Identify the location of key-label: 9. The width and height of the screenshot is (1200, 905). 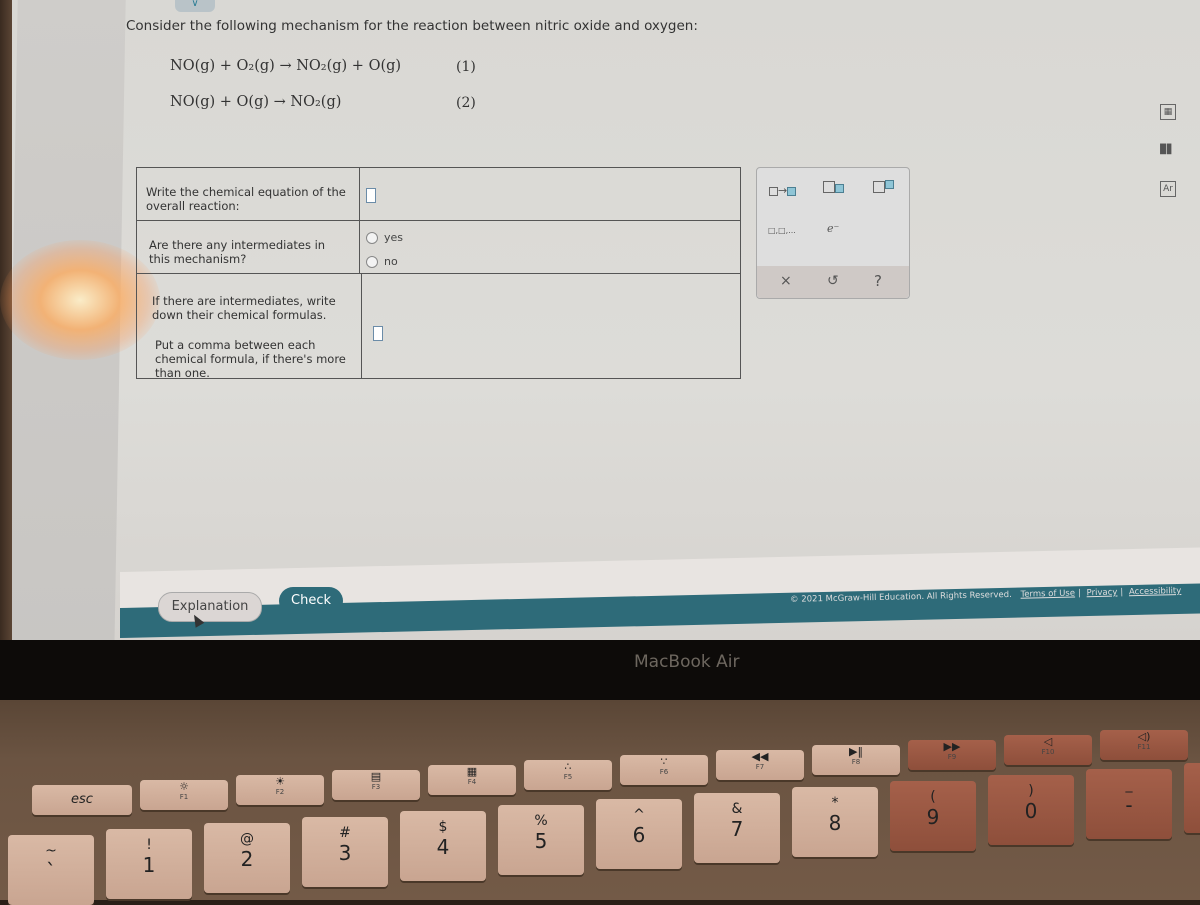
(933, 817).